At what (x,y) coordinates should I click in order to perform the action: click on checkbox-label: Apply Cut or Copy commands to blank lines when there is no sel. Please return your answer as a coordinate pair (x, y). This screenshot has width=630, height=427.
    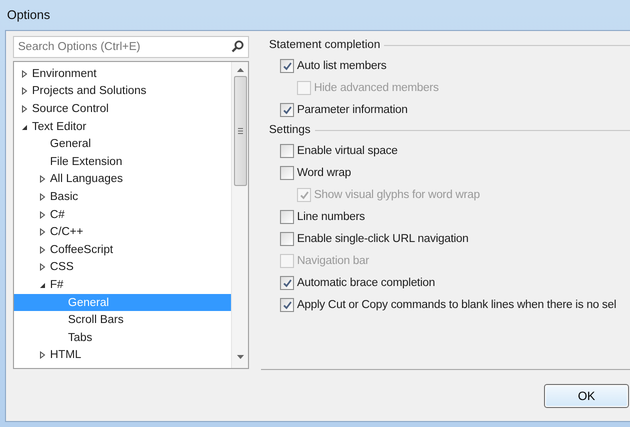
    Looking at the image, I should click on (456, 305).